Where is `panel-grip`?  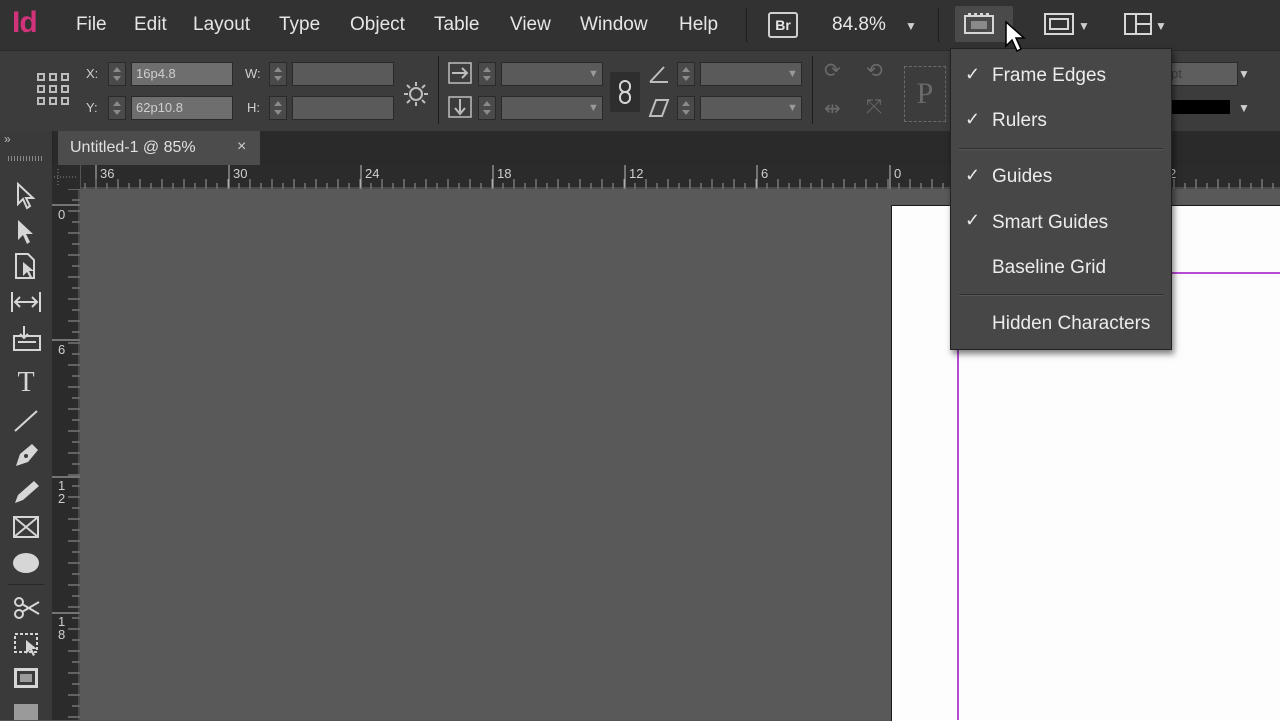
panel-grip is located at coordinates (25, 158).